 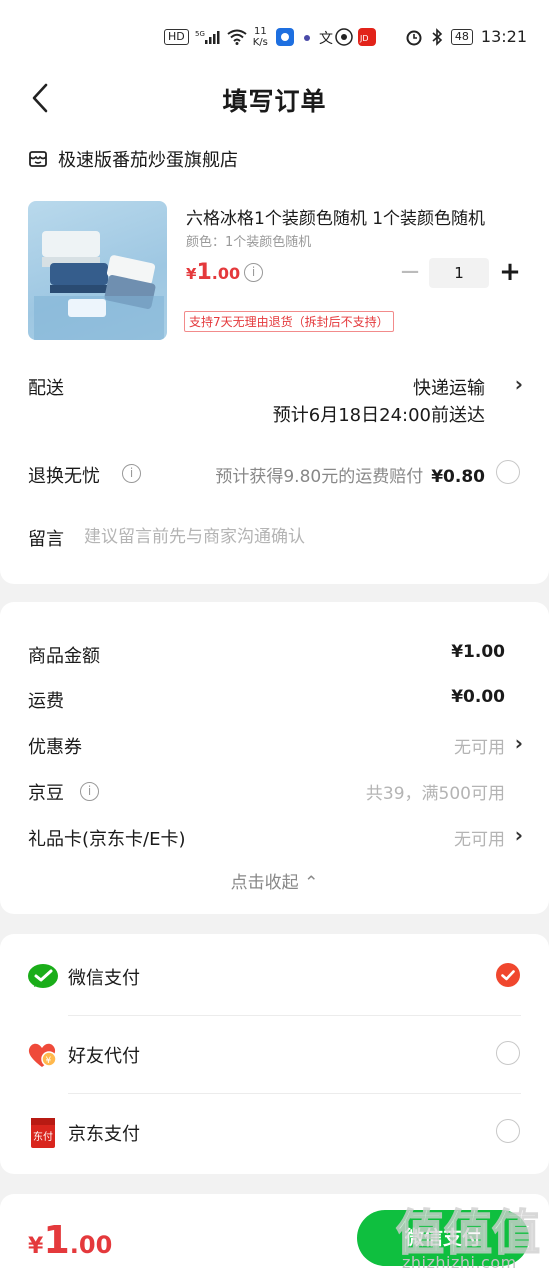 What do you see at coordinates (43, 976) in the screenshot?
I see `wechat-pay-icon` at bounding box center [43, 976].